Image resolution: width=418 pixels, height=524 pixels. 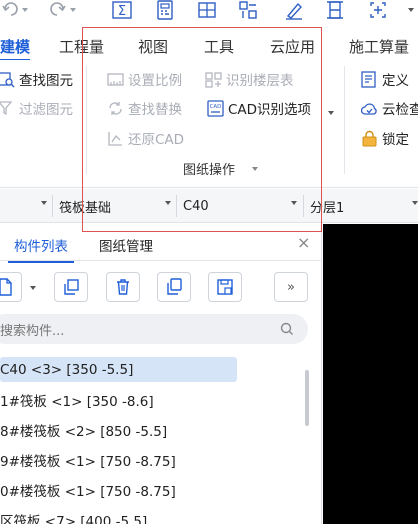 What do you see at coordinates (57, 10) in the screenshot?
I see `redo-icon` at bounding box center [57, 10].